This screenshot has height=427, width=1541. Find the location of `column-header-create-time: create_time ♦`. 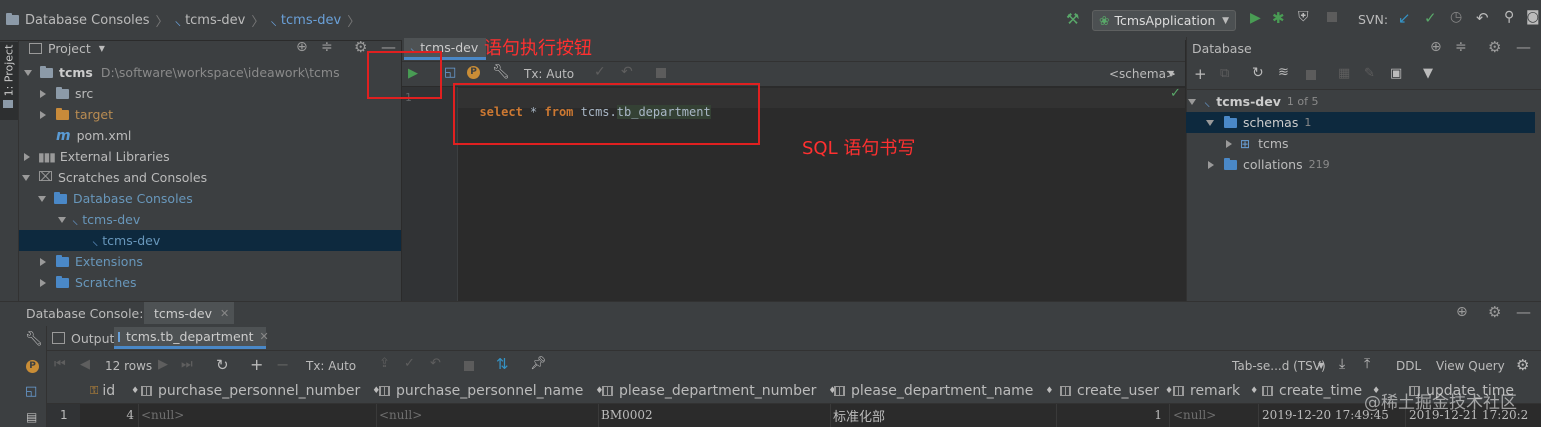

column-header-create-time: create_time ♦ is located at coordinates (1321, 391).